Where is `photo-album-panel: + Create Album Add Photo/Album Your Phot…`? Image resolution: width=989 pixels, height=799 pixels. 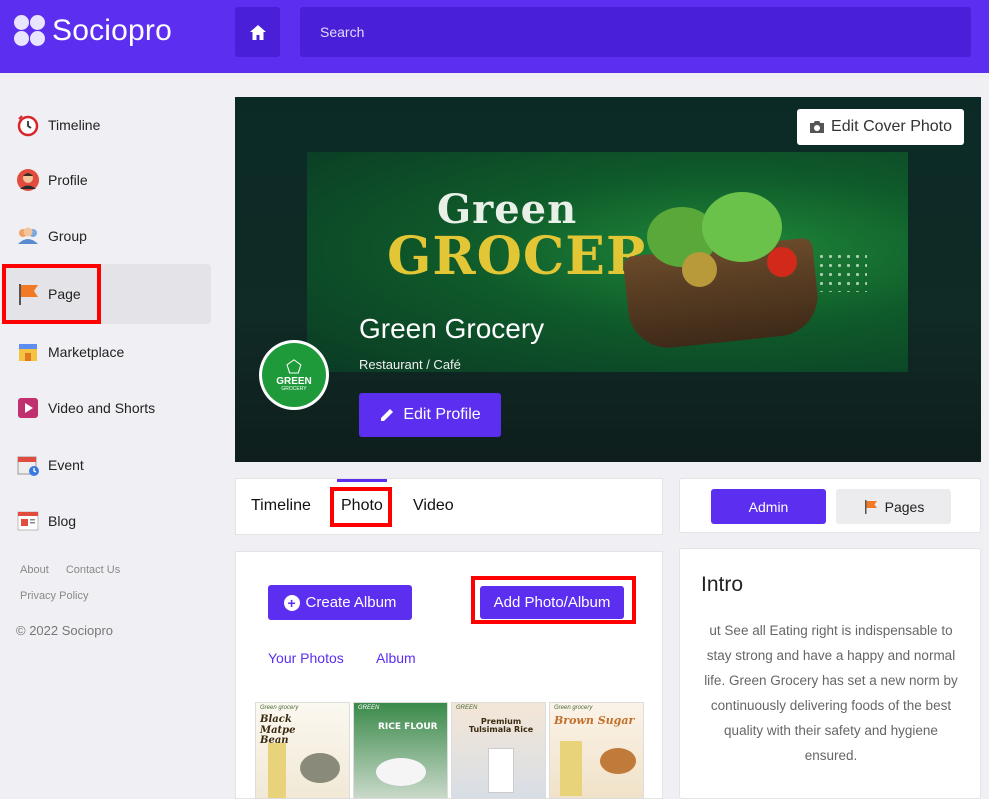
photo-album-panel: + Create Album Add Photo/Album Your Phot… is located at coordinates (449, 675).